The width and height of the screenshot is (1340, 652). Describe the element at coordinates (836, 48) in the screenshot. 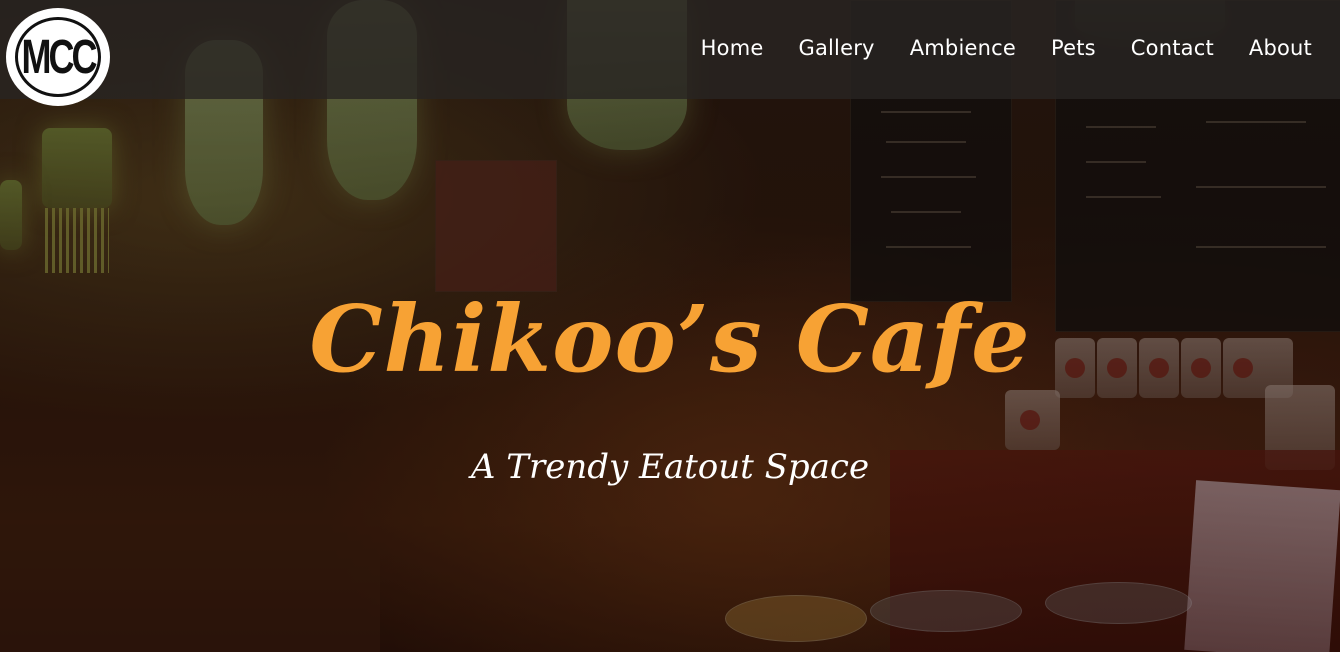

I see `nav-link-gallery: Gallery` at that location.